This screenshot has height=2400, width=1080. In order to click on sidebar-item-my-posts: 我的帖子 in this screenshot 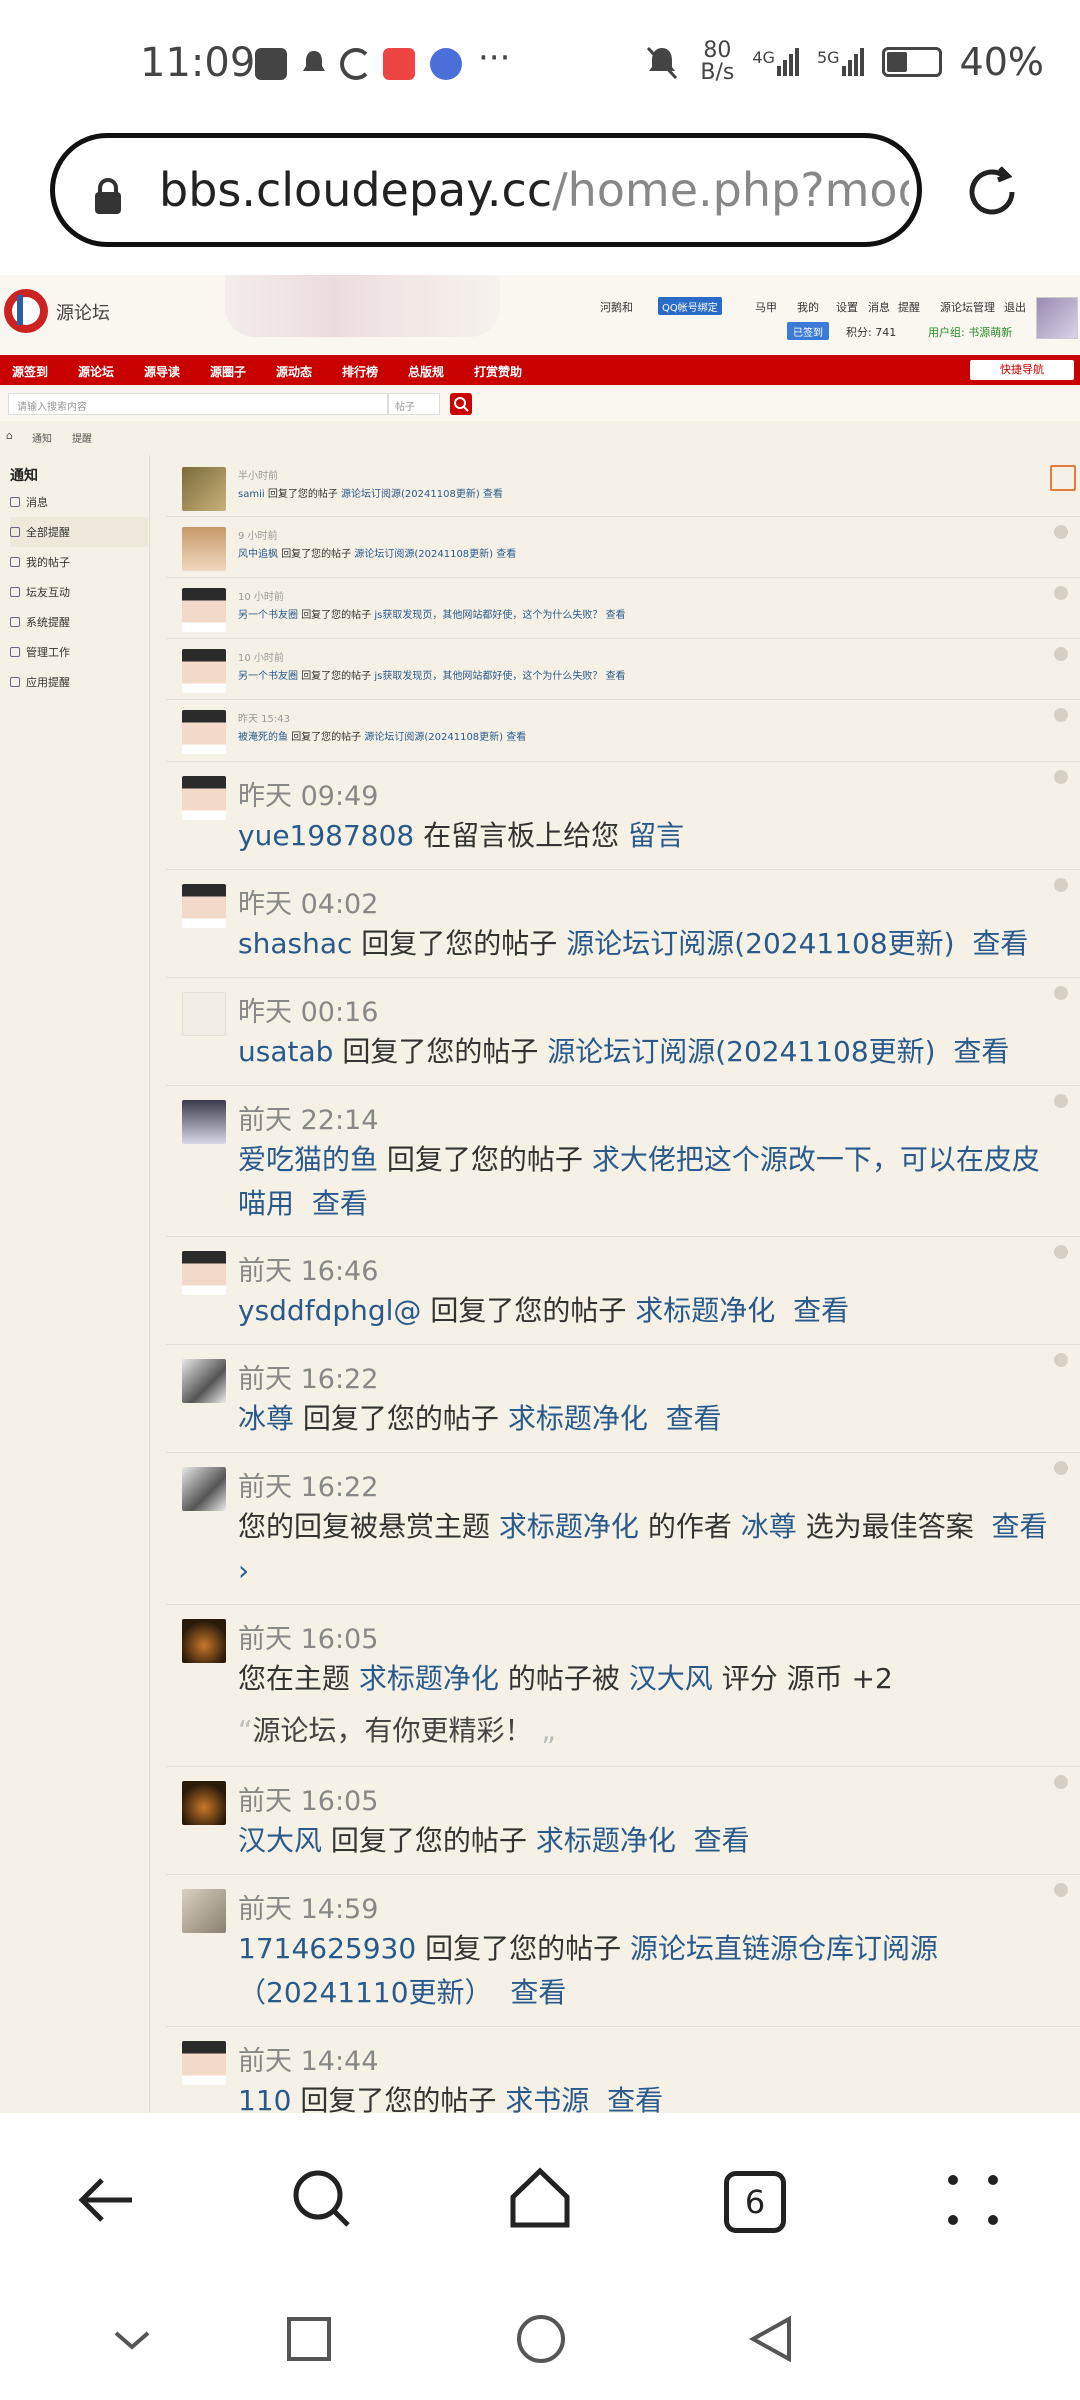, I will do `click(79, 562)`.